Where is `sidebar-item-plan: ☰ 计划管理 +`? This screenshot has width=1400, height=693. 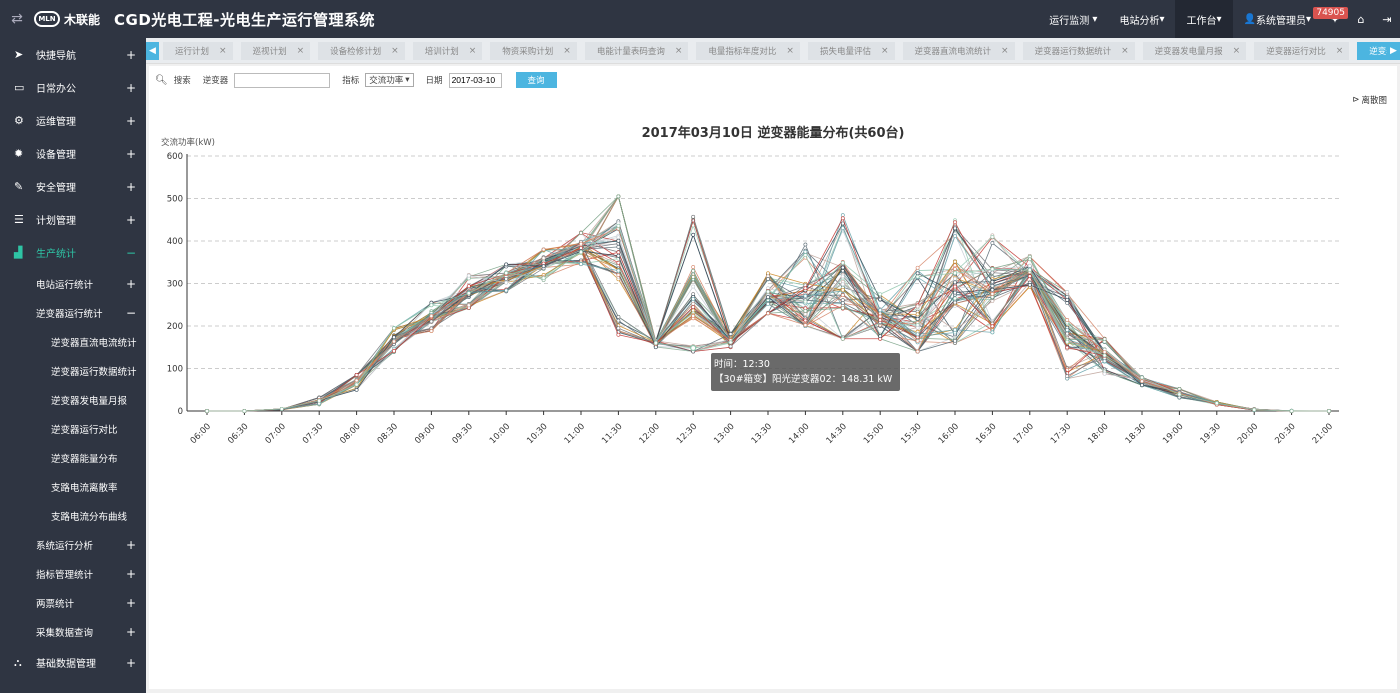
sidebar-item-plan: ☰ 计划管理 + is located at coordinates (73, 219).